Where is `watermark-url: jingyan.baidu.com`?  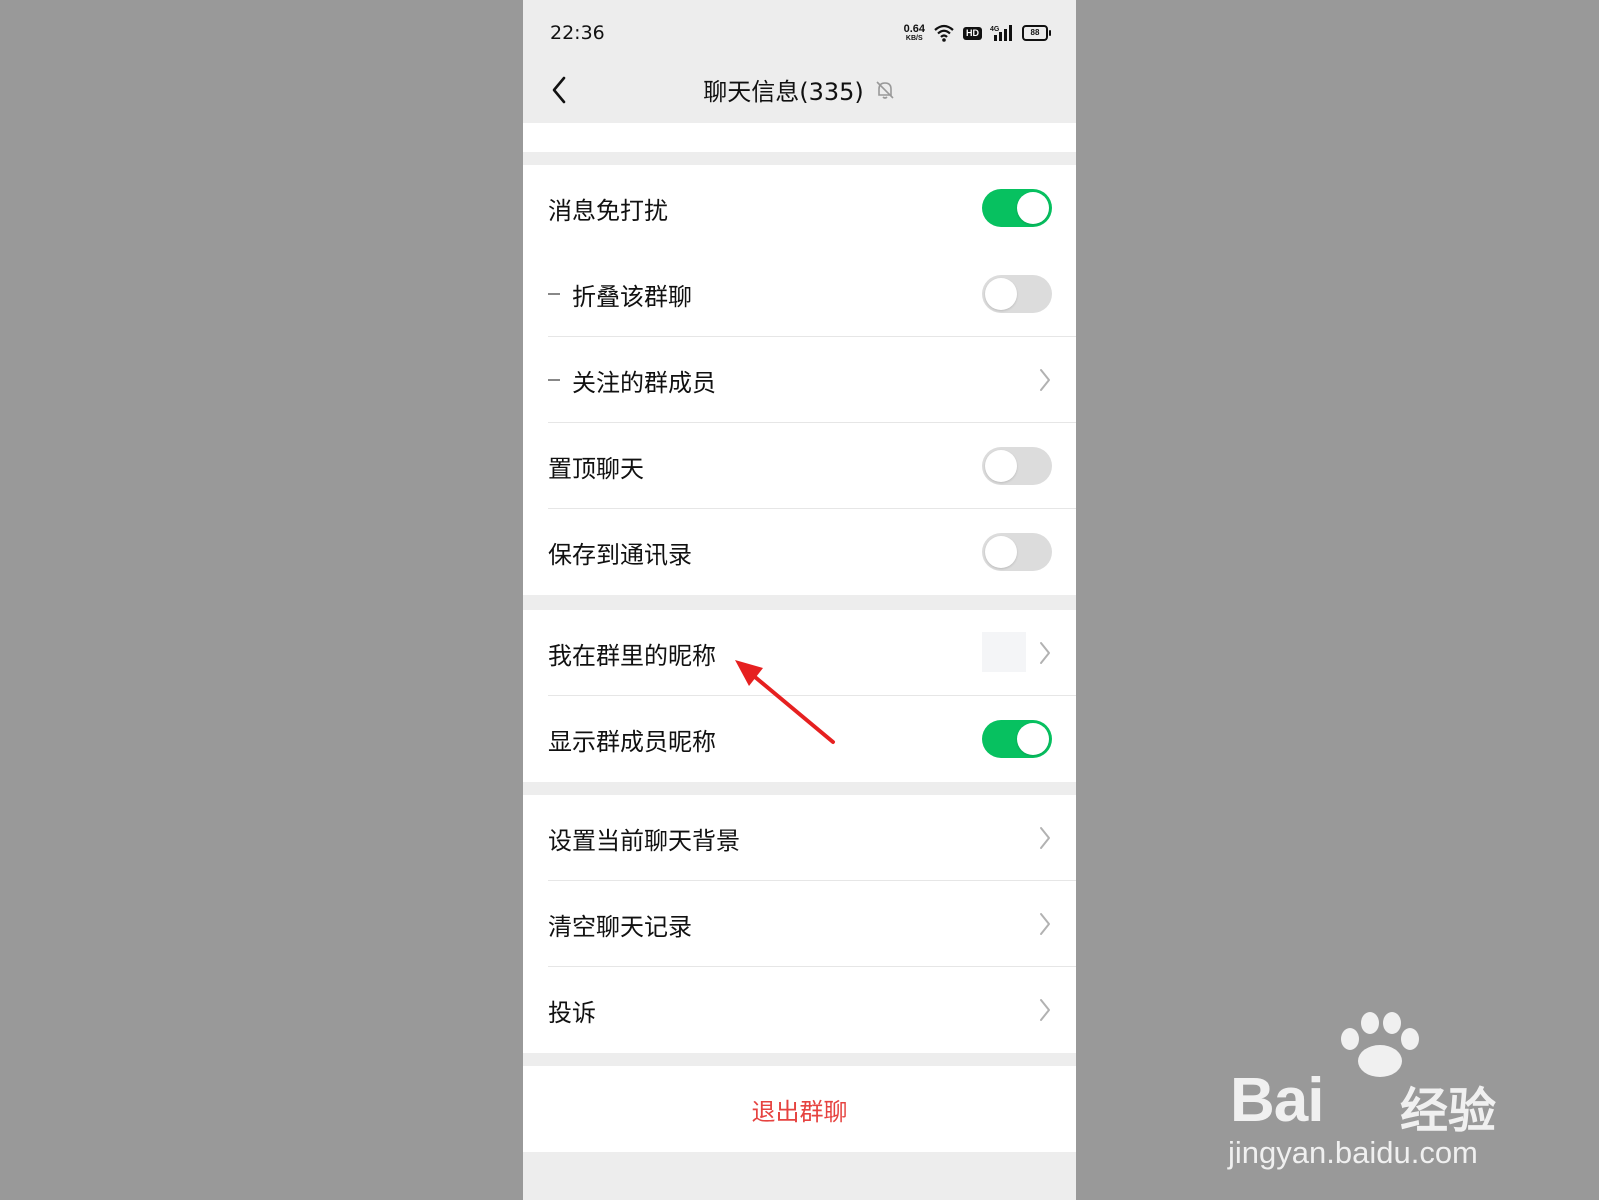 watermark-url: jingyan.baidu.com is located at coordinates (1353, 1152).